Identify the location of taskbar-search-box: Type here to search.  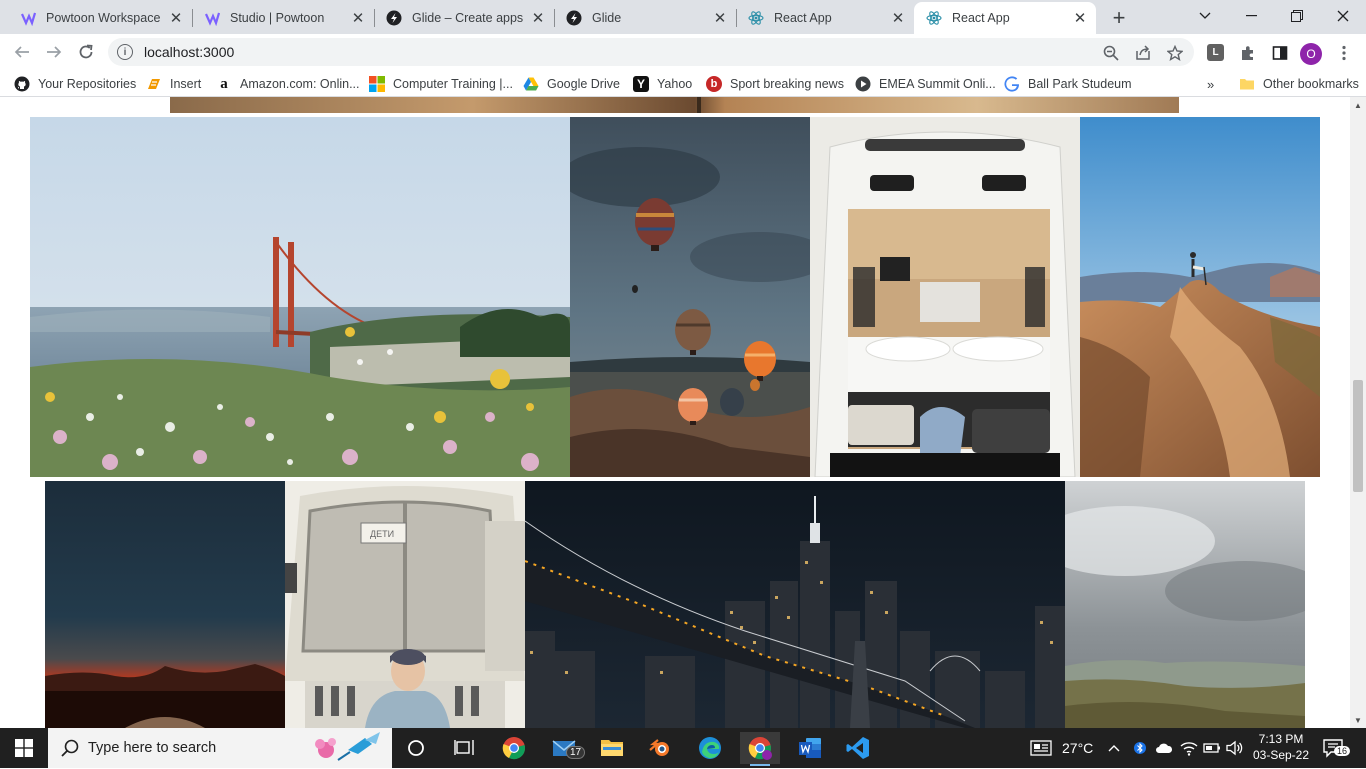
(220, 748).